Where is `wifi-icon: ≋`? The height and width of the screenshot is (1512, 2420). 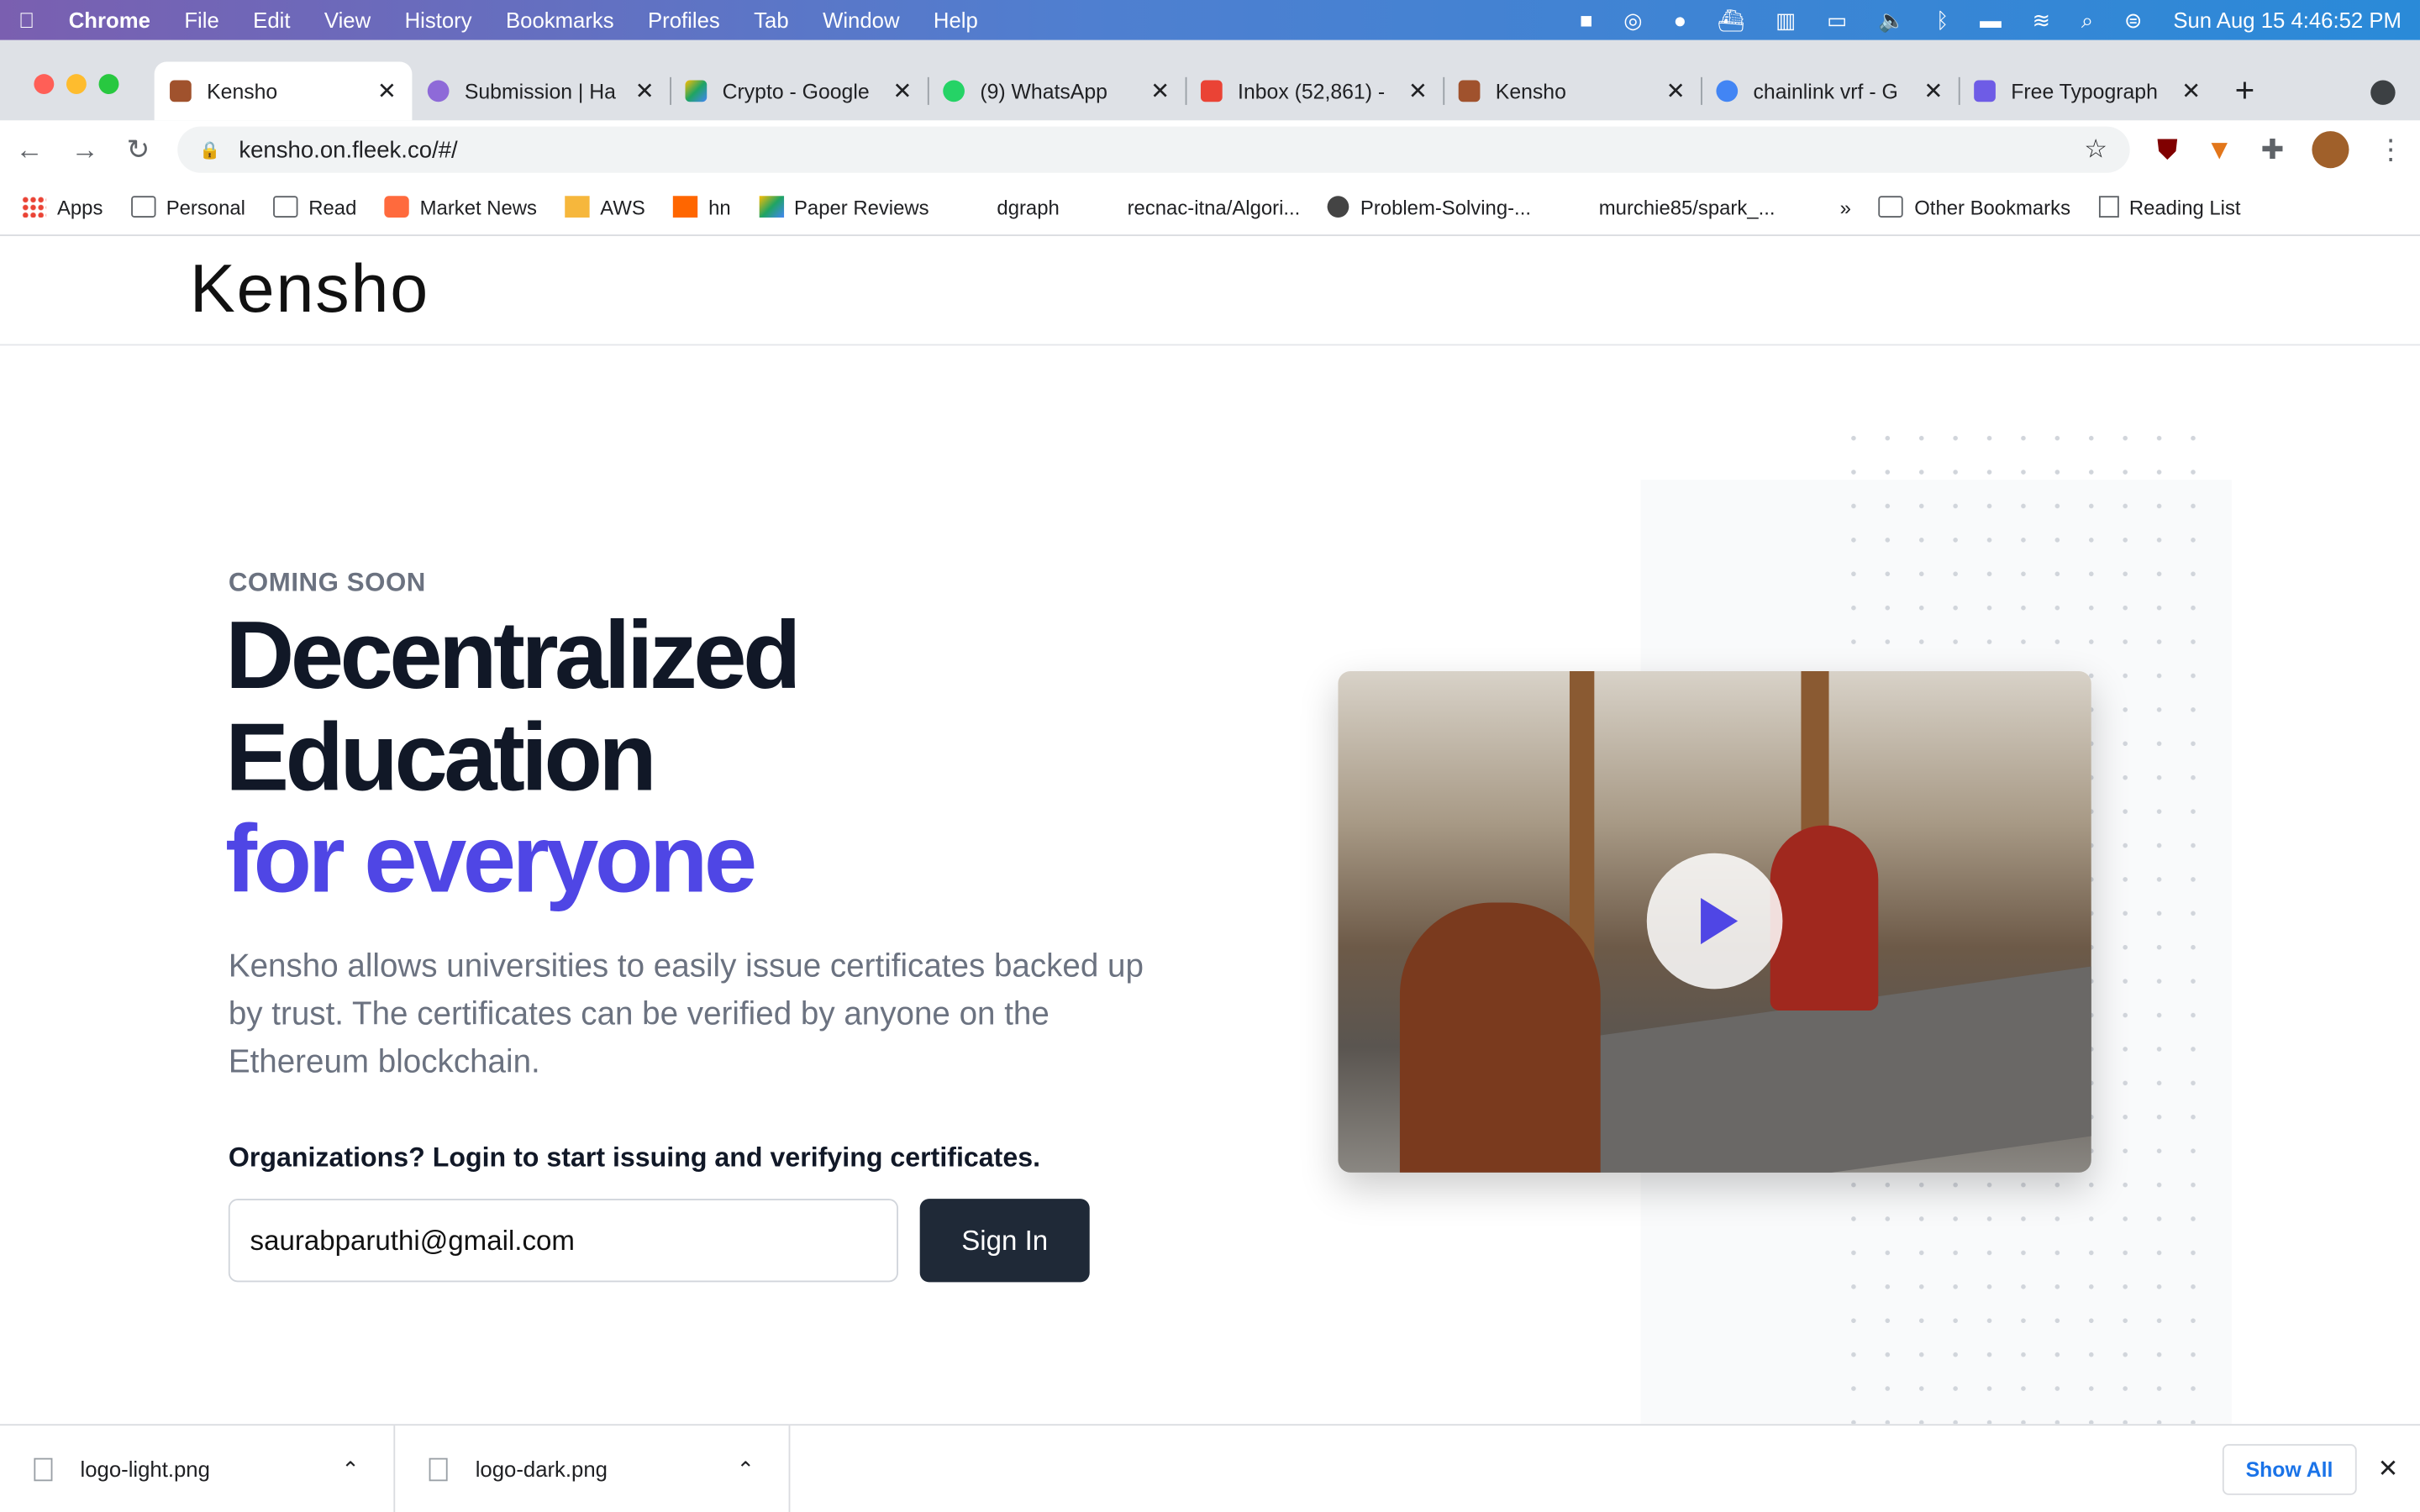
wifi-icon: ≋ is located at coordinates (2042, 20).